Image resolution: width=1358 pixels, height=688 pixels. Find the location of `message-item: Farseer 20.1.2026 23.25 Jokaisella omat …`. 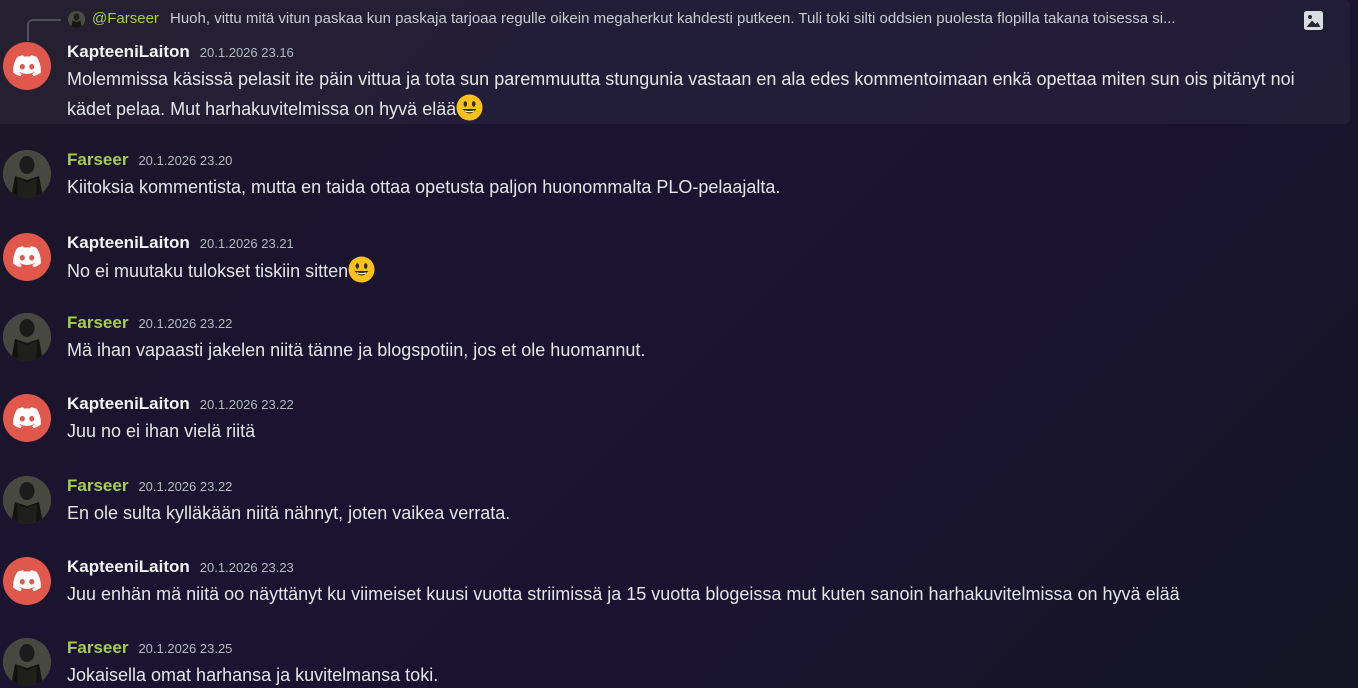

message-item: Farseer 20.1.2026 23.25 Jokaisella omat … is located at coordinates (675, 663).